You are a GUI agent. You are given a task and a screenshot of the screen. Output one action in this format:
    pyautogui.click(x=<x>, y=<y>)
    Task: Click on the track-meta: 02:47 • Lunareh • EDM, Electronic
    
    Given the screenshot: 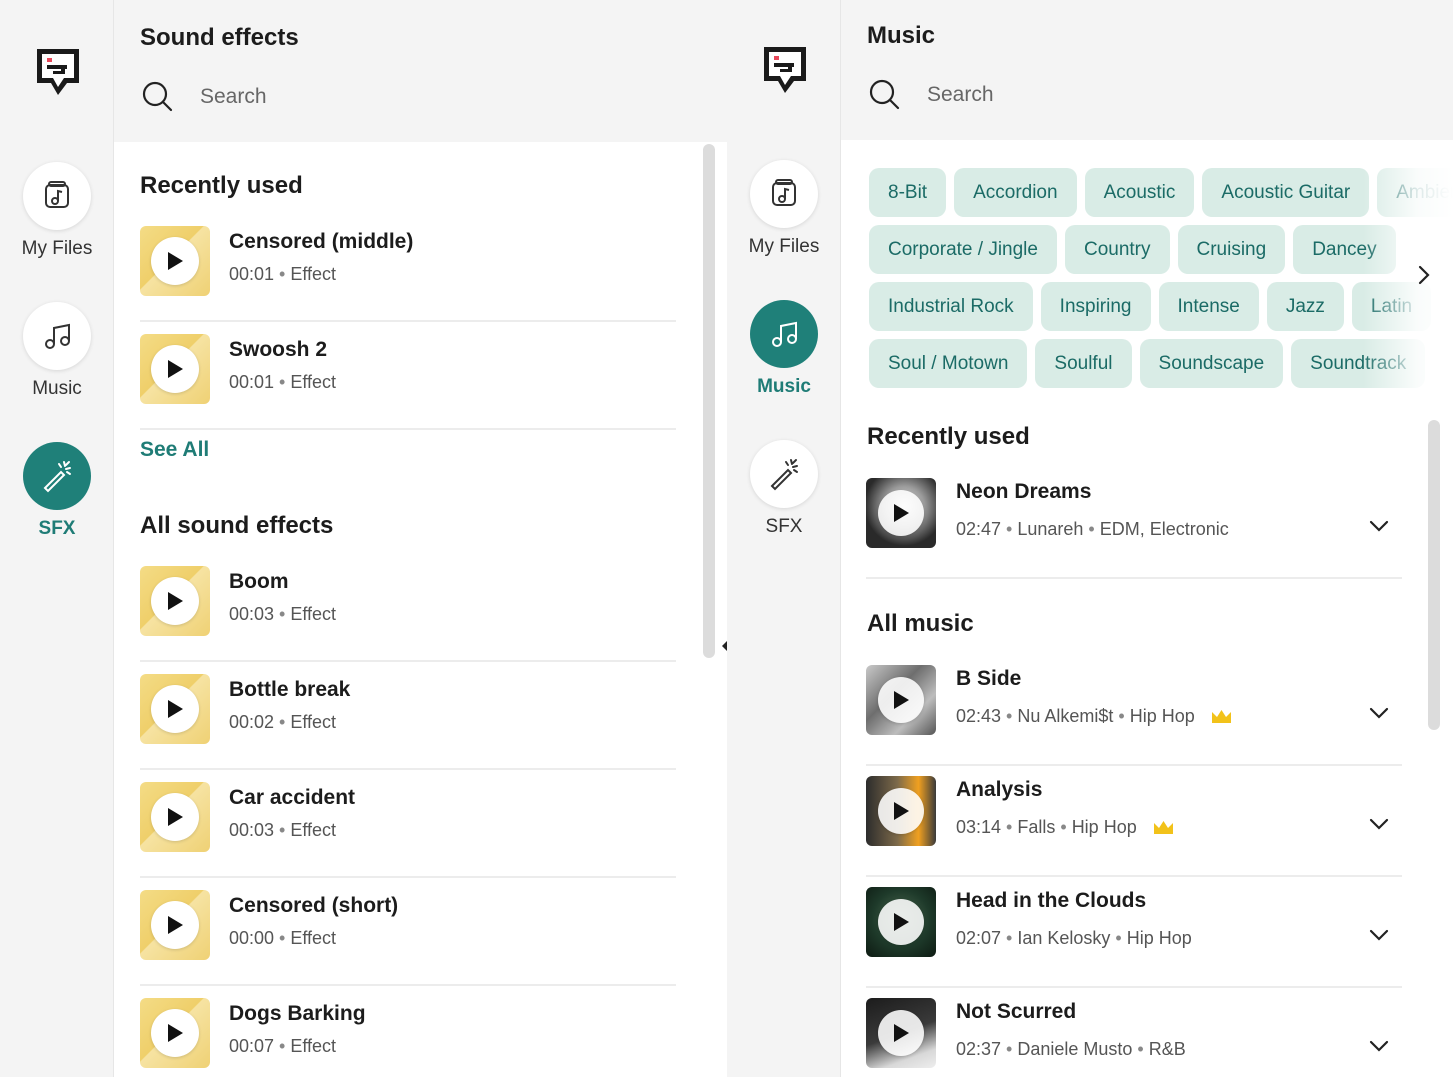 What is the action you would take?
    pyautogui.click(x=1092, y=529)
    